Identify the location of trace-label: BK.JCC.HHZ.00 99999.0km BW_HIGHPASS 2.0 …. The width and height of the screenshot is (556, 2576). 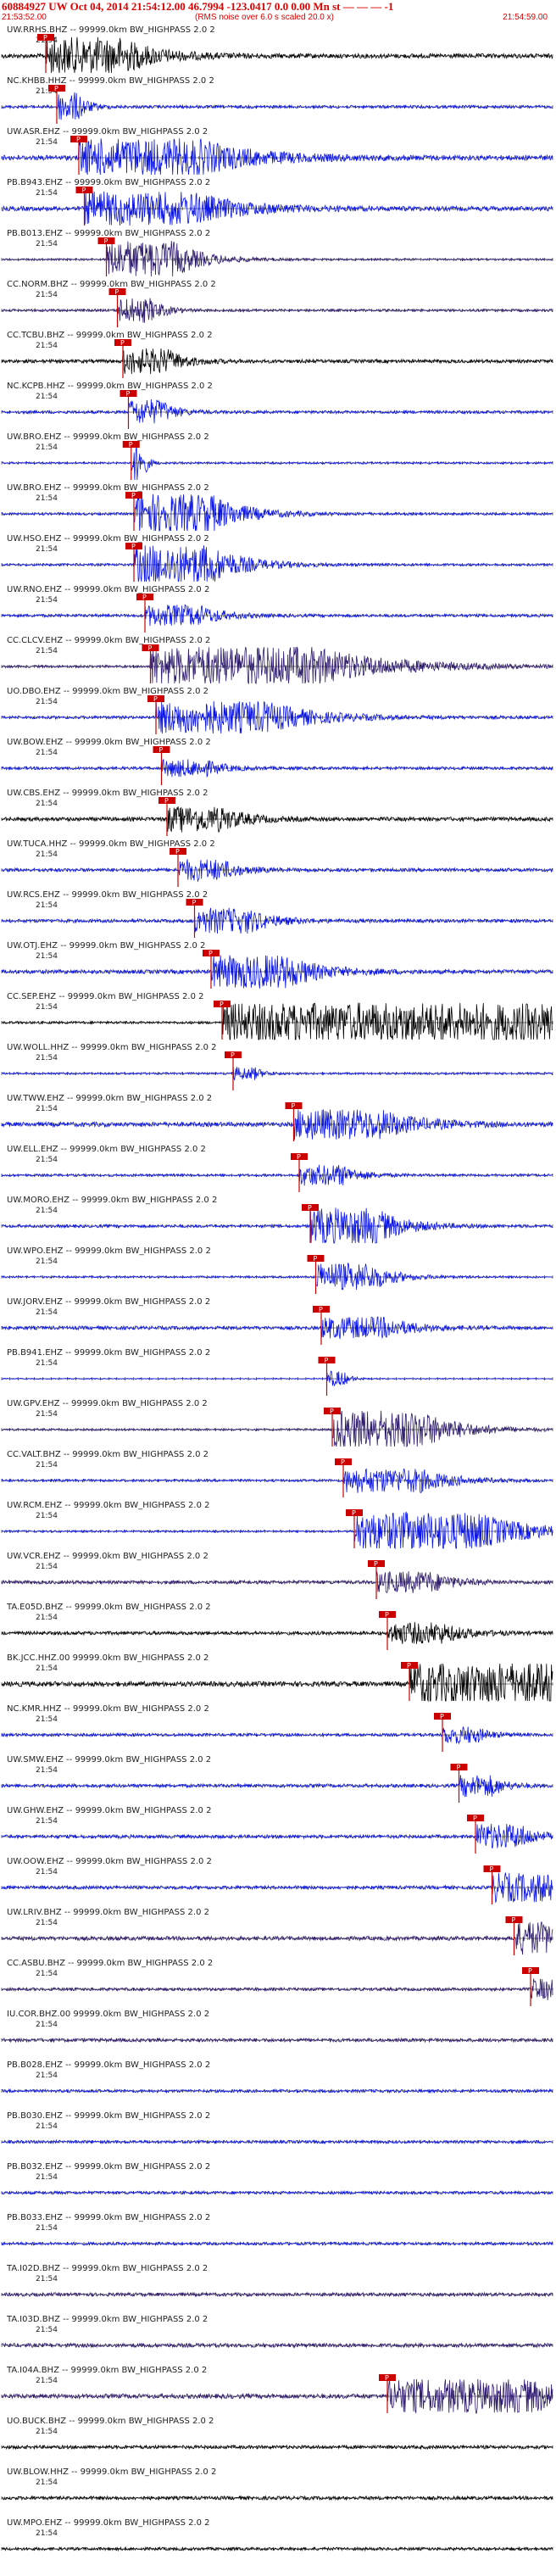
(107, 1658).